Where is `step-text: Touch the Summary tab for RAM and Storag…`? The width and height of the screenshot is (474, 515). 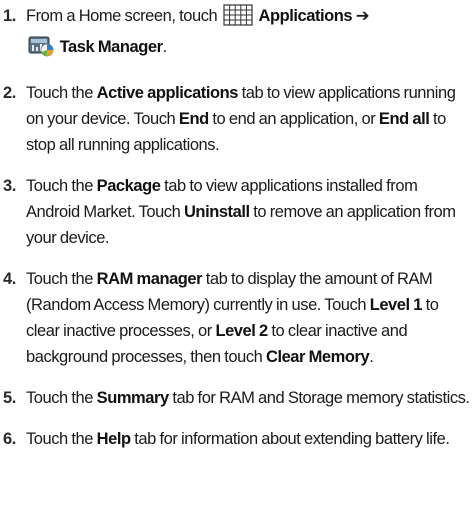
step-text: Touch the Summary tab for RAM and Storag… is located at coordinates (249, 398).